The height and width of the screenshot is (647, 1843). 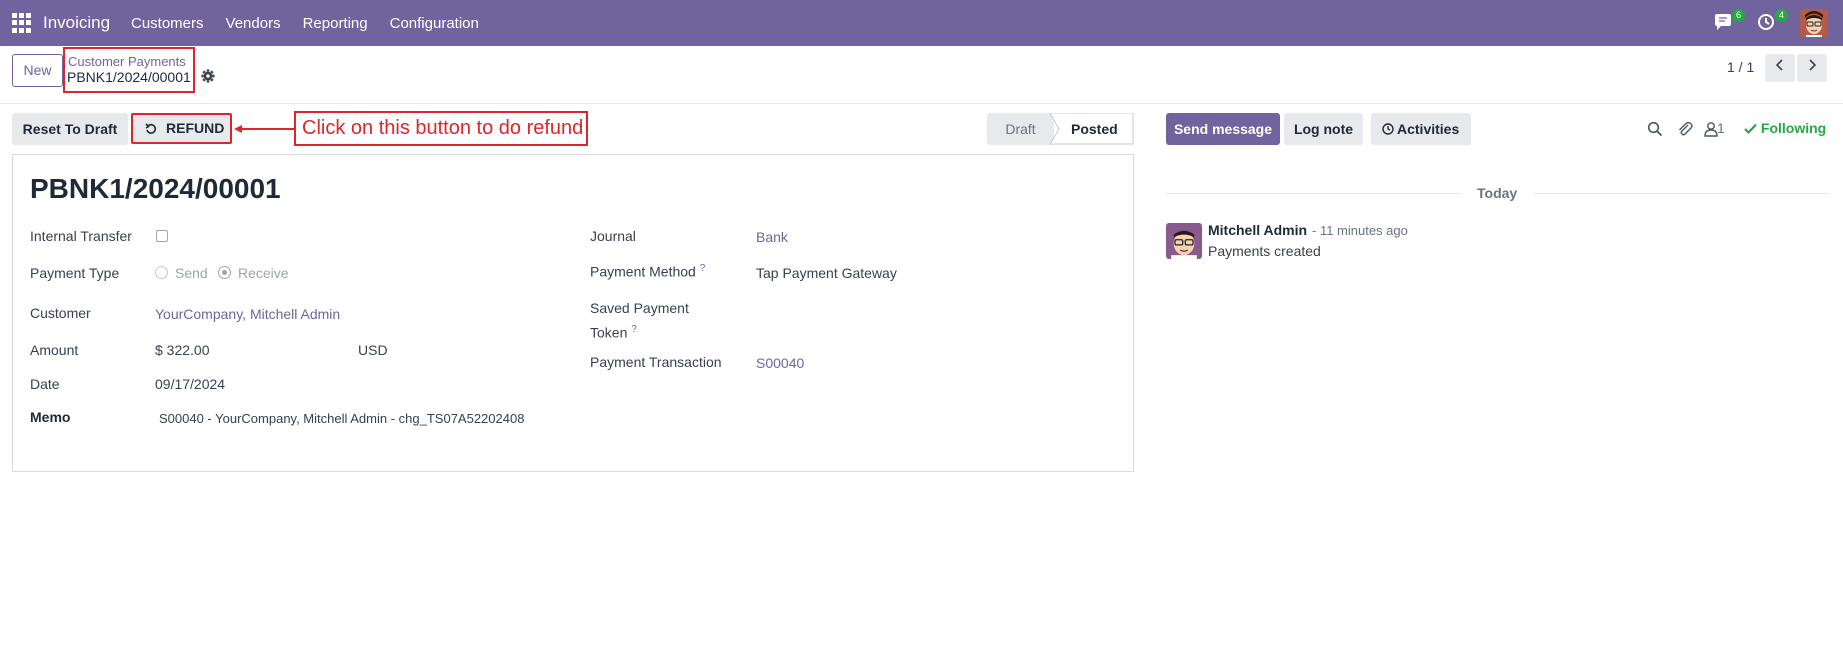 What do you see at coordinates (151, 128) in the screenshot?
I see `undo-icon` at bounding box center [151, 128].